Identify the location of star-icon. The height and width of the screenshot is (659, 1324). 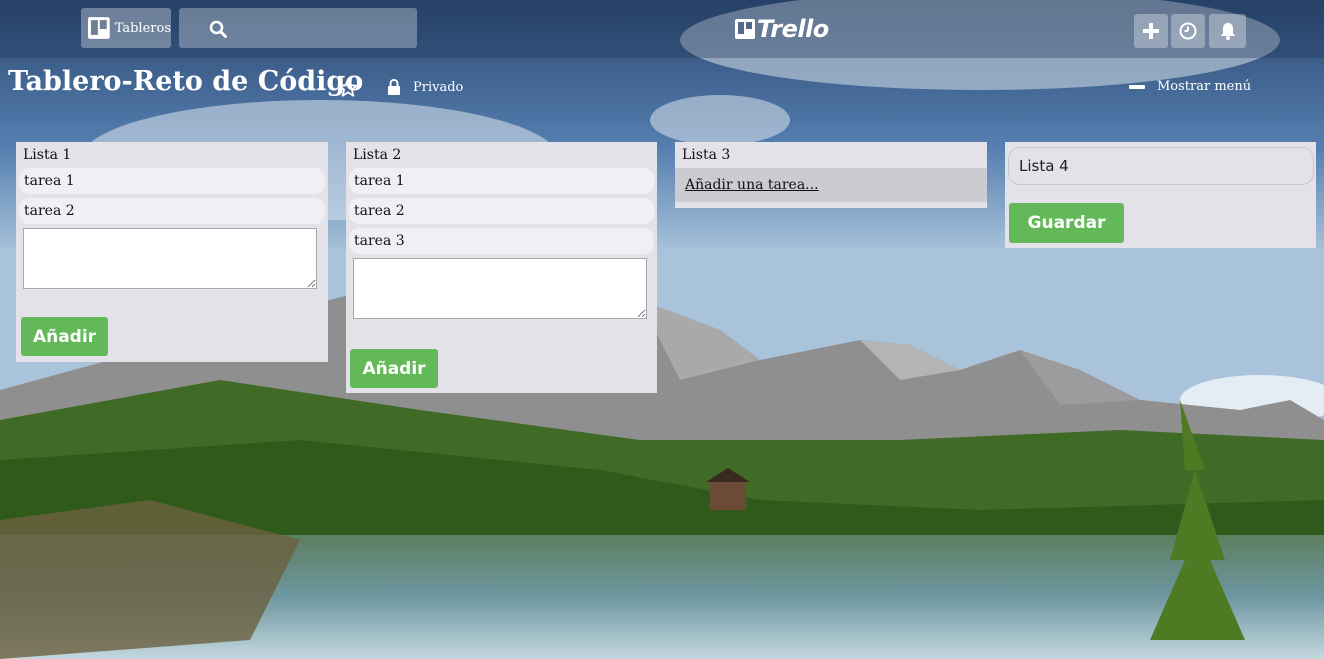
(348, 88).